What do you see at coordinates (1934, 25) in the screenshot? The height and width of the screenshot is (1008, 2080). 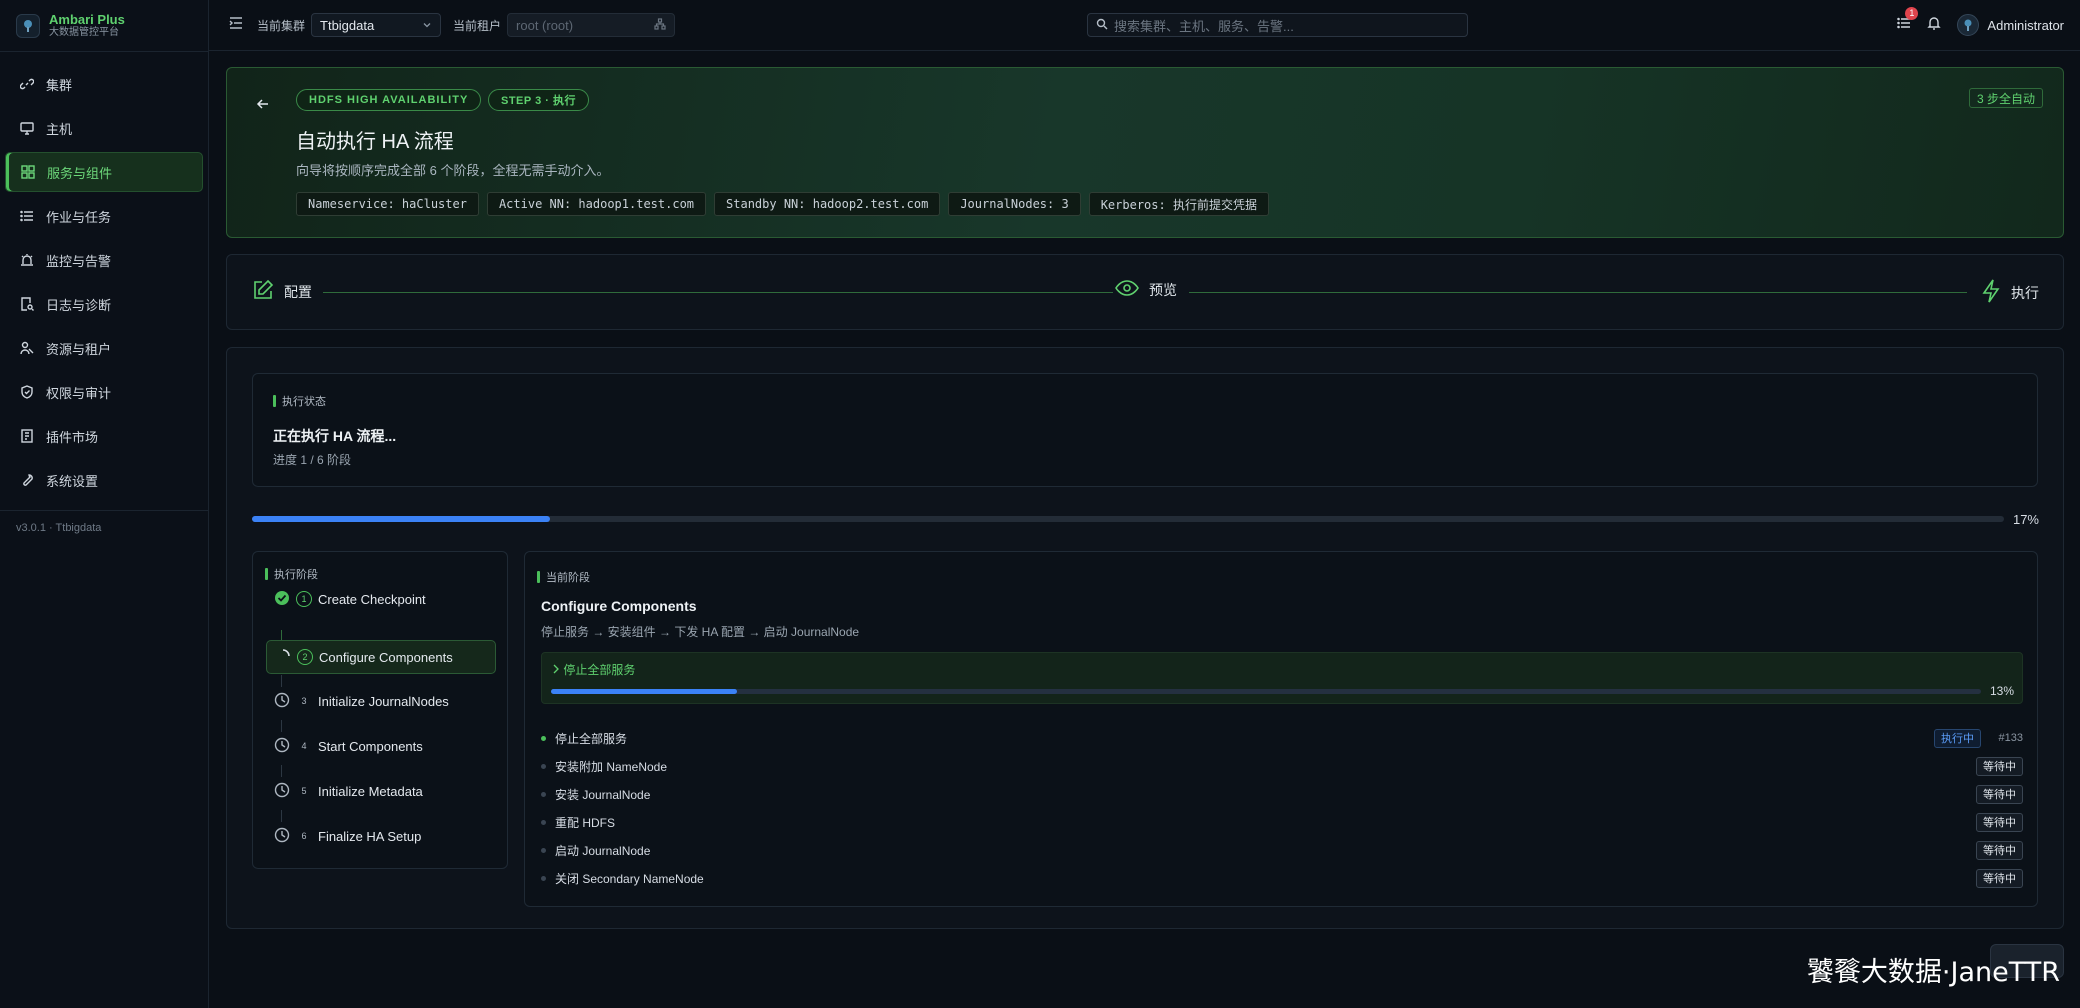 I see `bell-icon` at bounding box center [1934, 25].